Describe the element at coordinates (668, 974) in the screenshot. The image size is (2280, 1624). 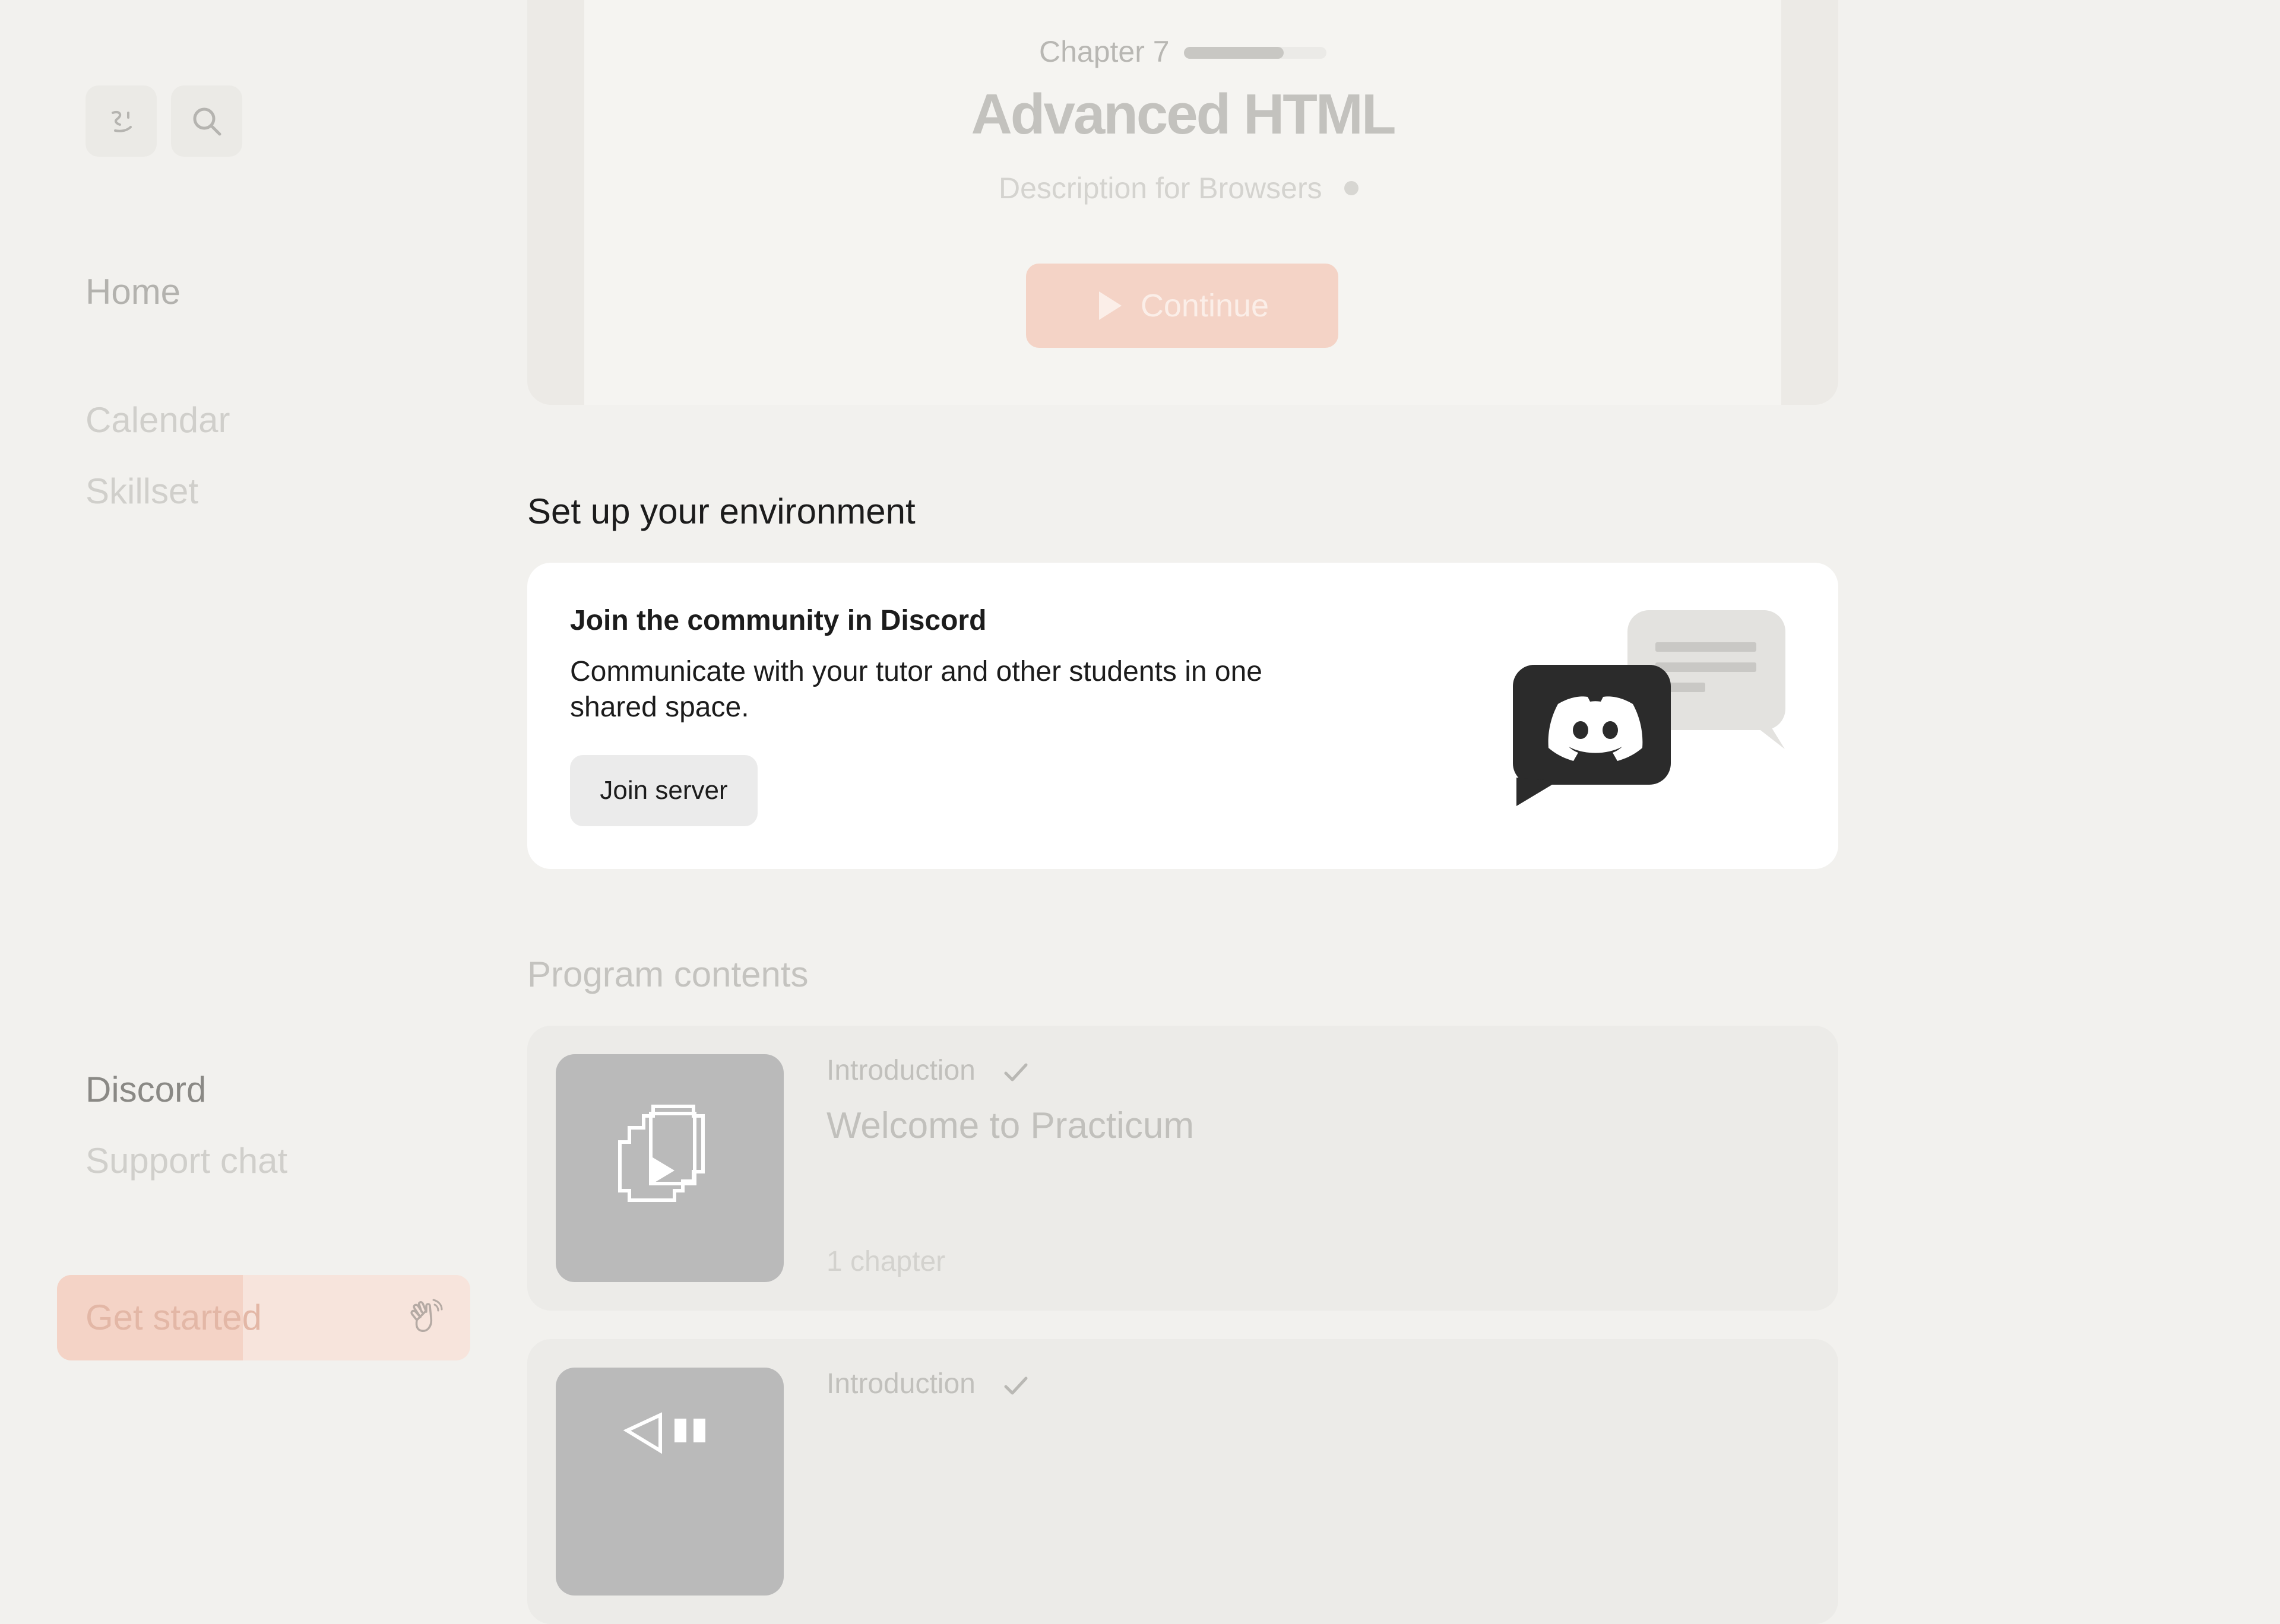
I see `program-section-title: Program contents` at that location.